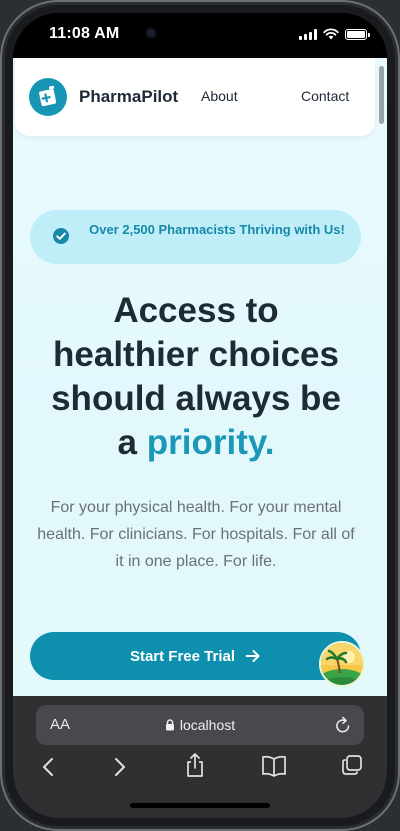 Image resolution: width=400 pixels, height=831 pixels. I want to click on vertical-scrollbar, so click(381, 95).